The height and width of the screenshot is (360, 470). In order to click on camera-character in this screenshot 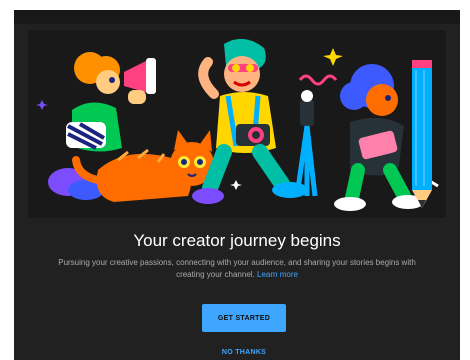, I will do `click(250, 121)`.